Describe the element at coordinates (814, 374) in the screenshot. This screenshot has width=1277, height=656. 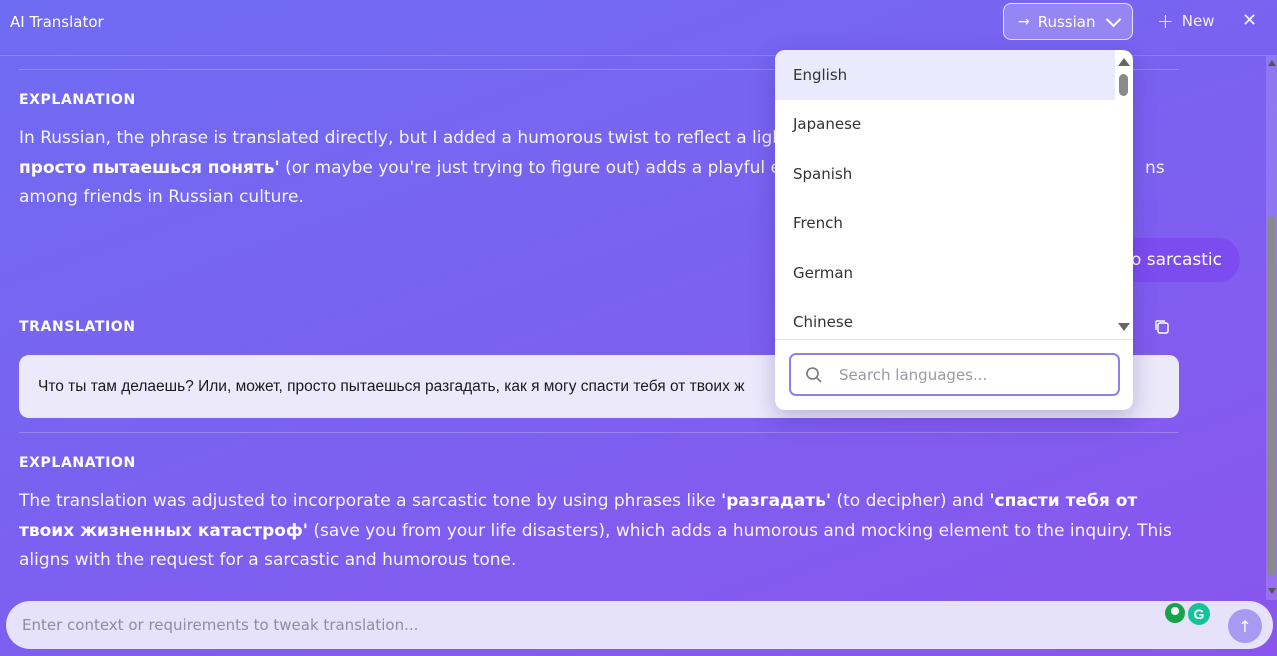
I see `search-icon` at that location.